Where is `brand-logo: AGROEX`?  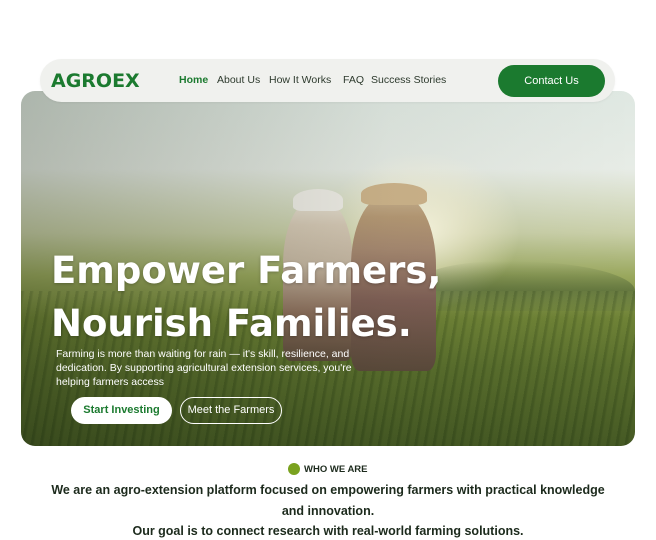 brand-logo: AGROEX is located at coordinates (95, 81).